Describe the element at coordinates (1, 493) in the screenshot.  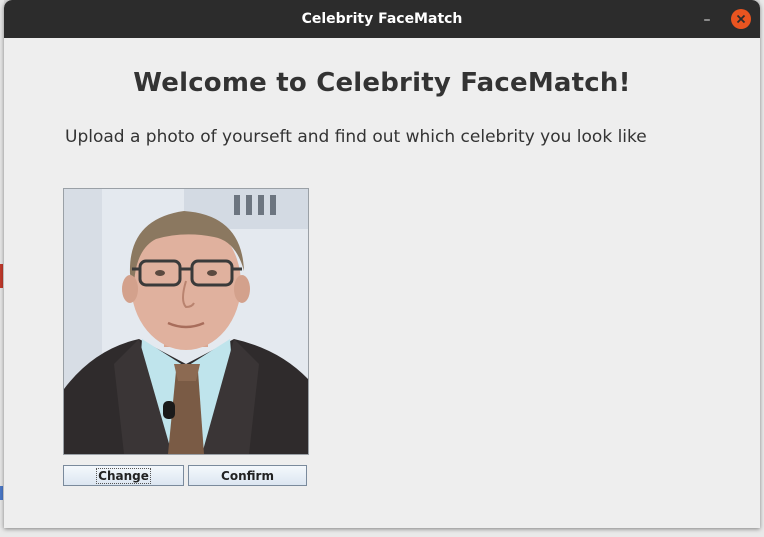
I see `background-blue-marker` at that location.